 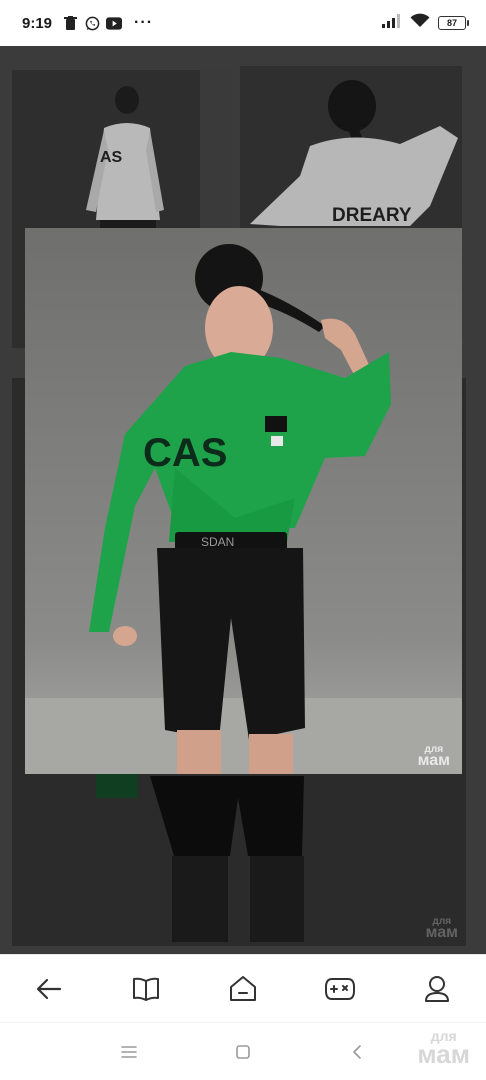 I want to click on main-photo-watermark: для мам, so click(x=433, y=756).